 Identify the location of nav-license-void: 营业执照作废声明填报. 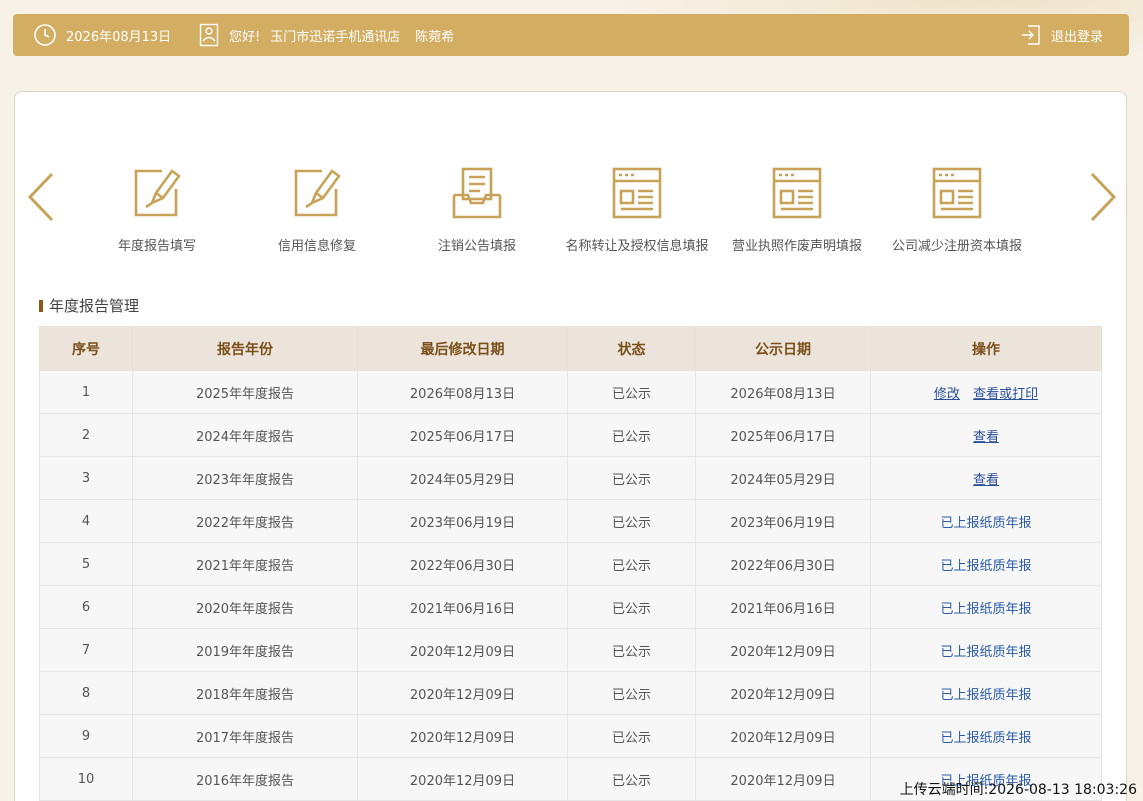
(797, 209).